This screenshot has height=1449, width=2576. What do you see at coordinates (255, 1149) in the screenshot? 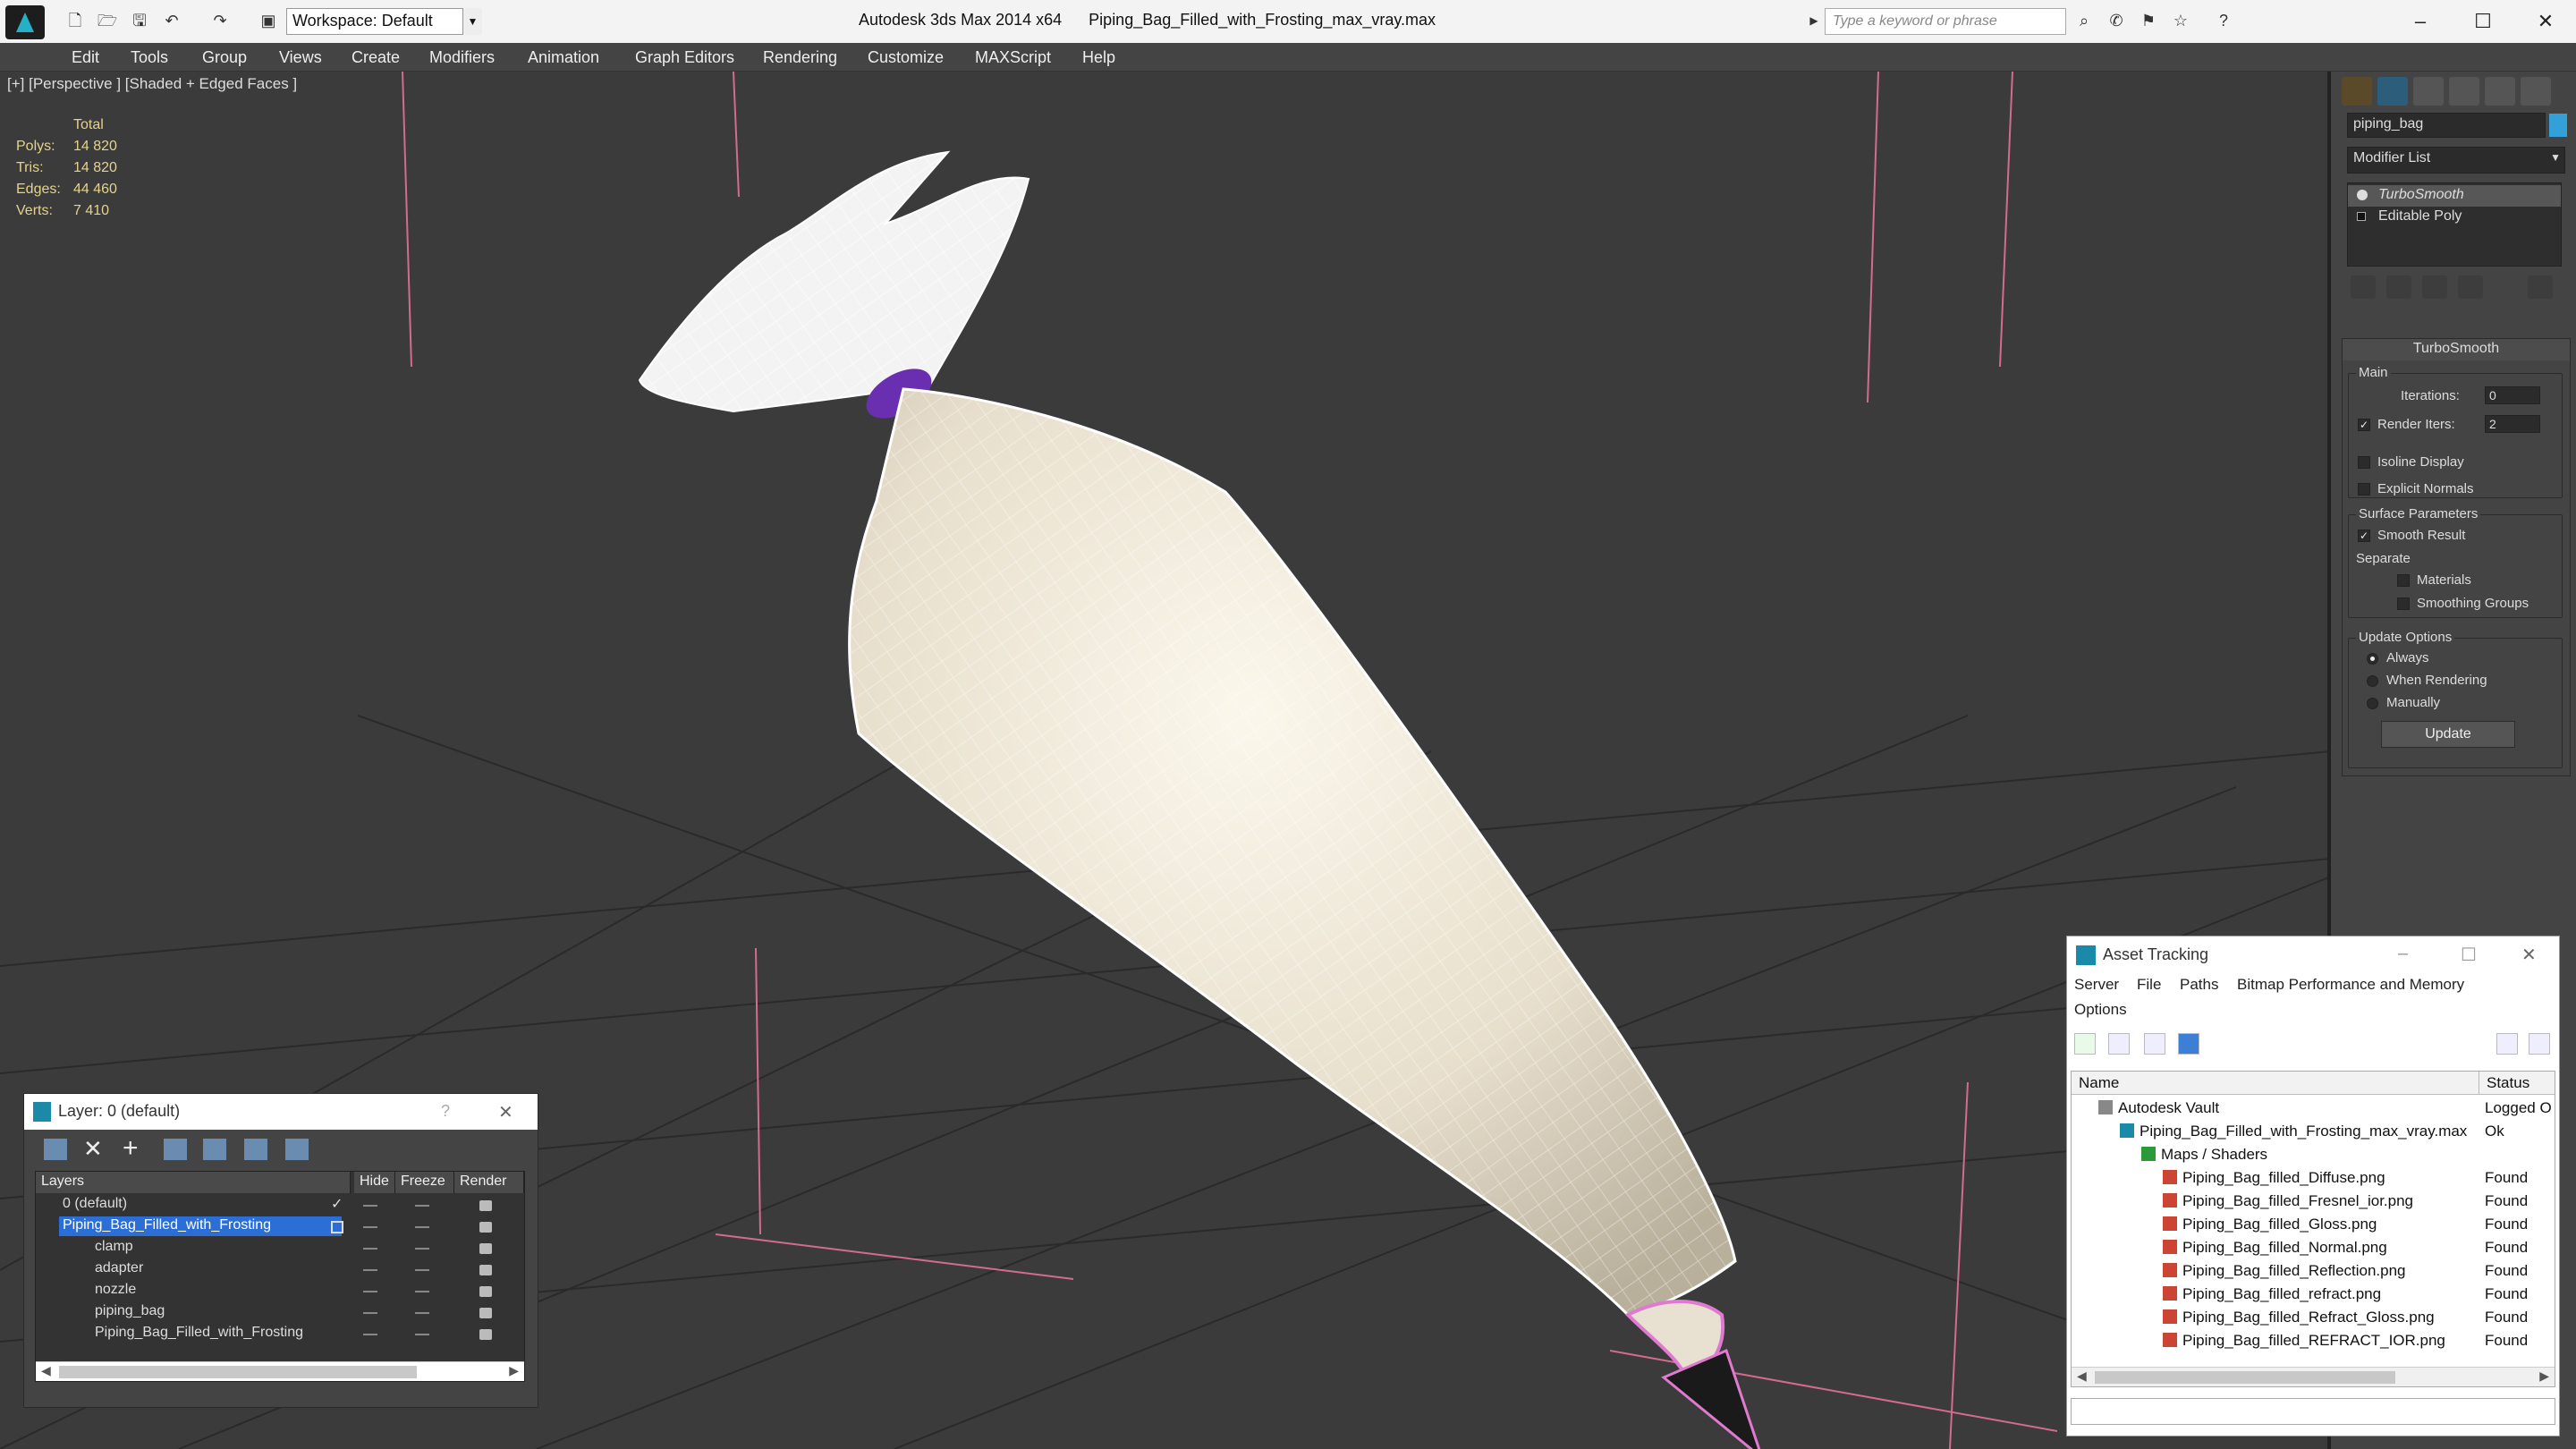
I see `hide-all-icon` at bounding box center [255, 1149].